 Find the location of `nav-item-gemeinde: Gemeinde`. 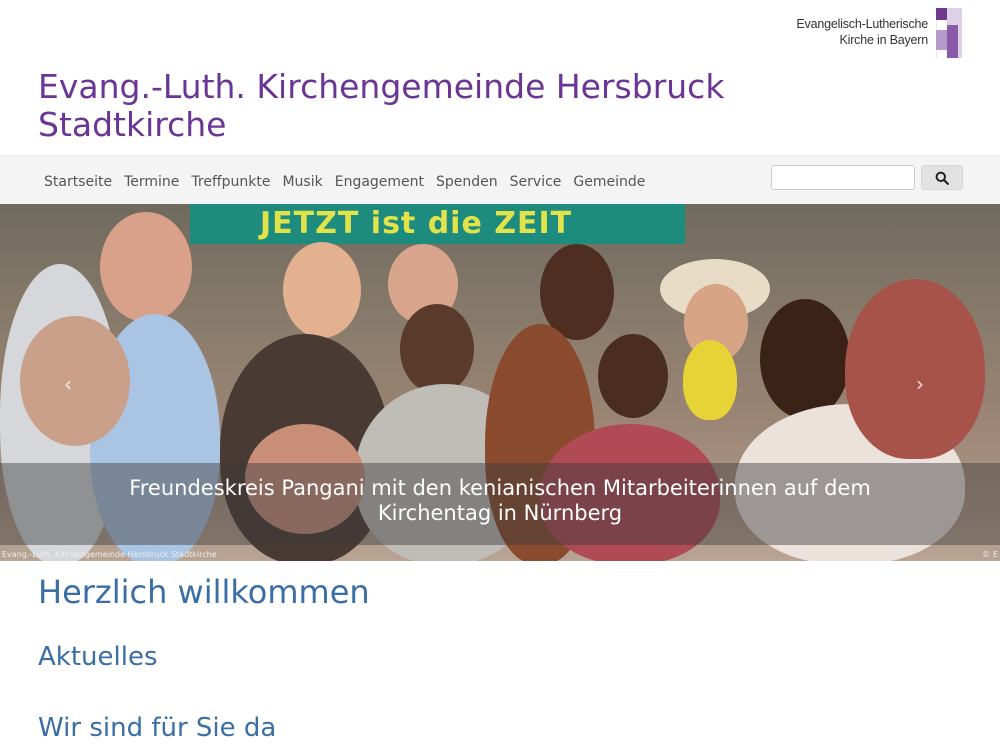

nav-item-gemeinde: Gemeinde is located at coordinates (609, 182).